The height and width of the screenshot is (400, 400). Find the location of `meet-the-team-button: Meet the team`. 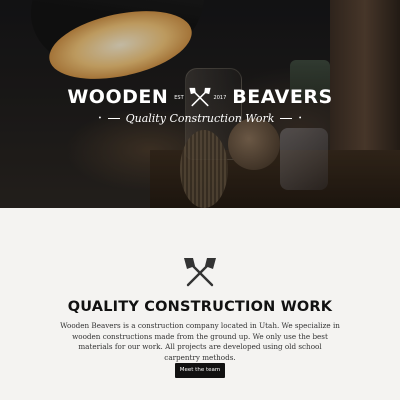

meet-the-team-button: Meet the team is located at coordinates (200, 370).